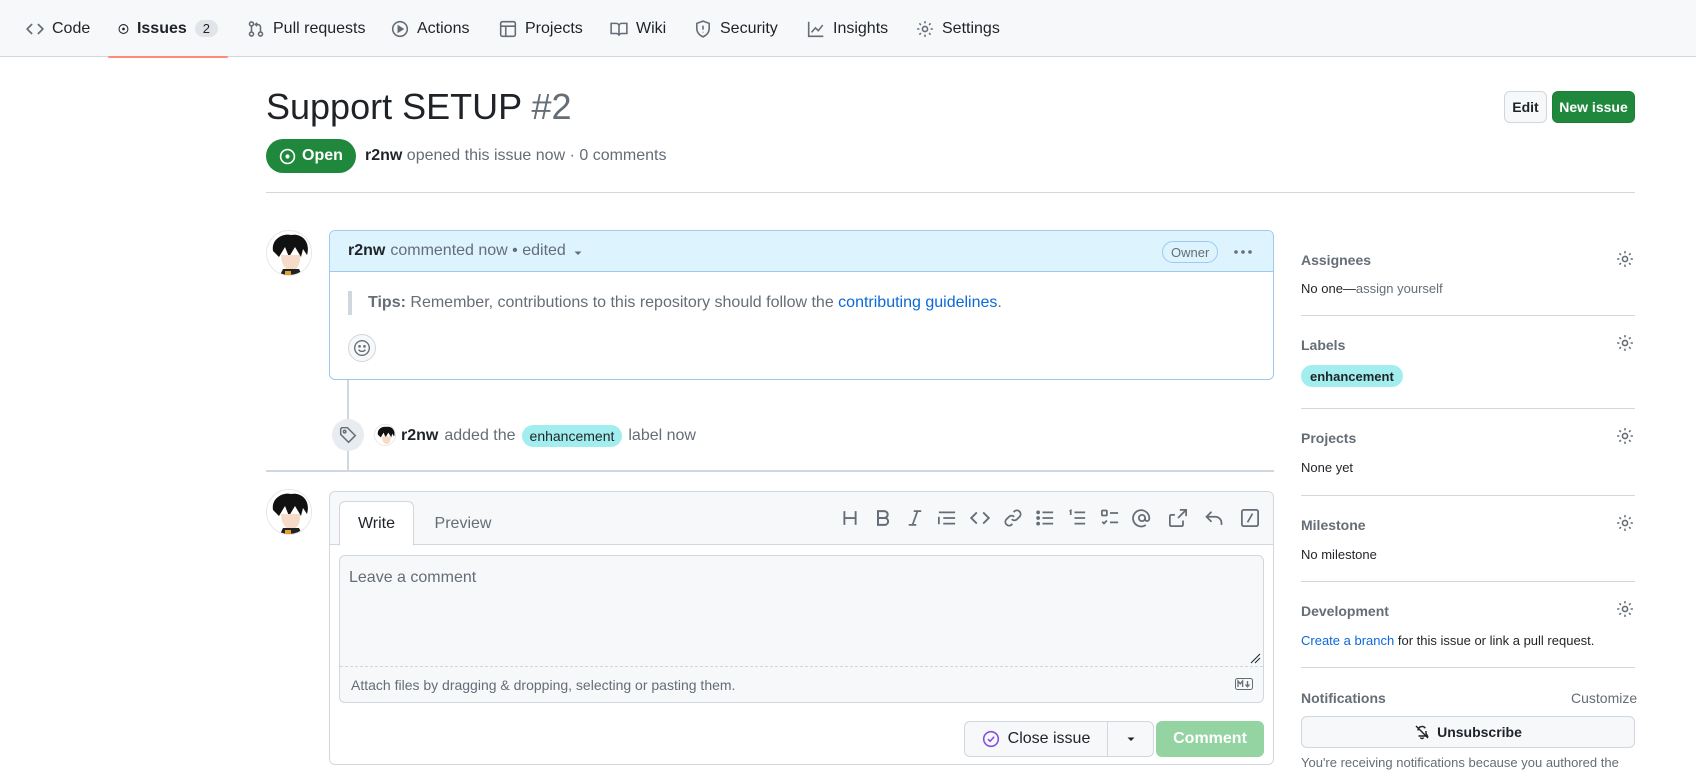 This screenshot has width=1696, height=781. I want to click on tab-issues: Issues 2, so click(168, 29).